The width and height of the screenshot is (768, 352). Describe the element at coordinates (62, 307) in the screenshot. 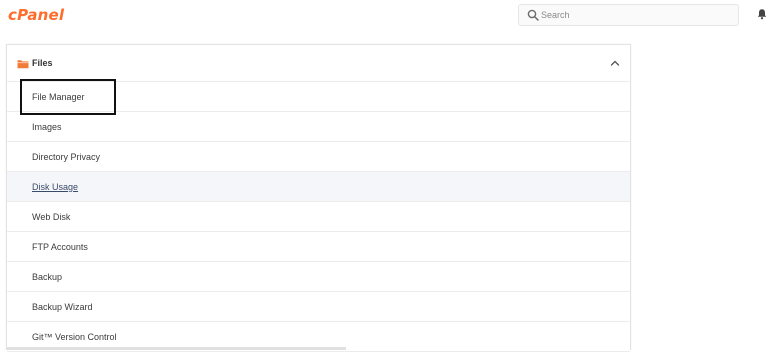

I see `list-item-label: Backup Wizard` at that location.